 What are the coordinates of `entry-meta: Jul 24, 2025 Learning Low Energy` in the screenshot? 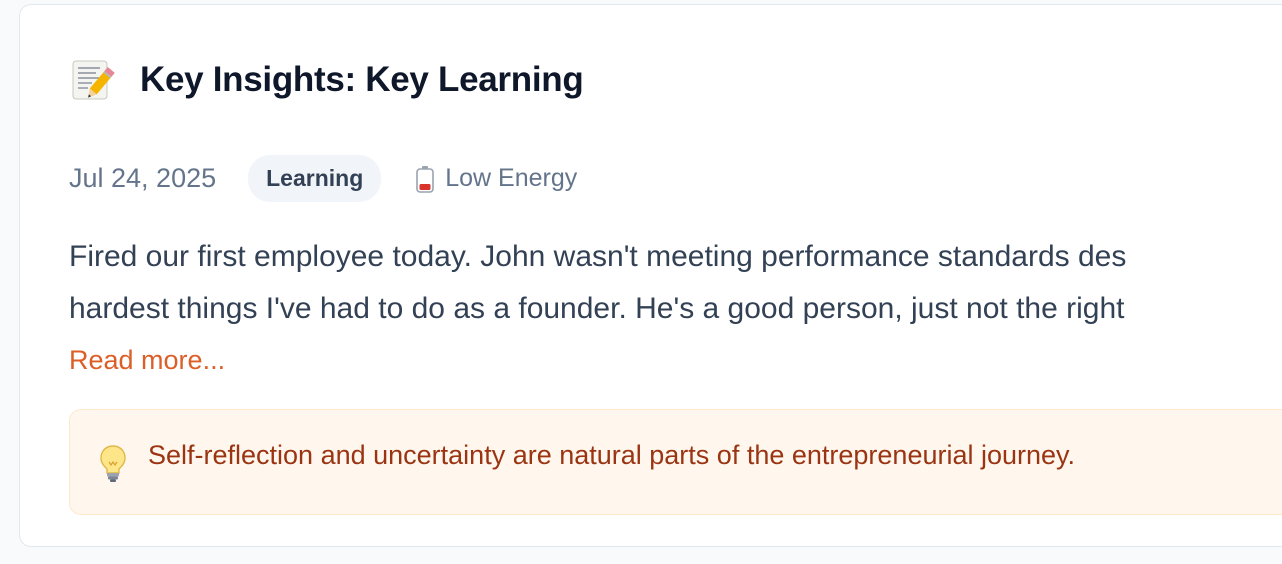 It's located at (323, 178).